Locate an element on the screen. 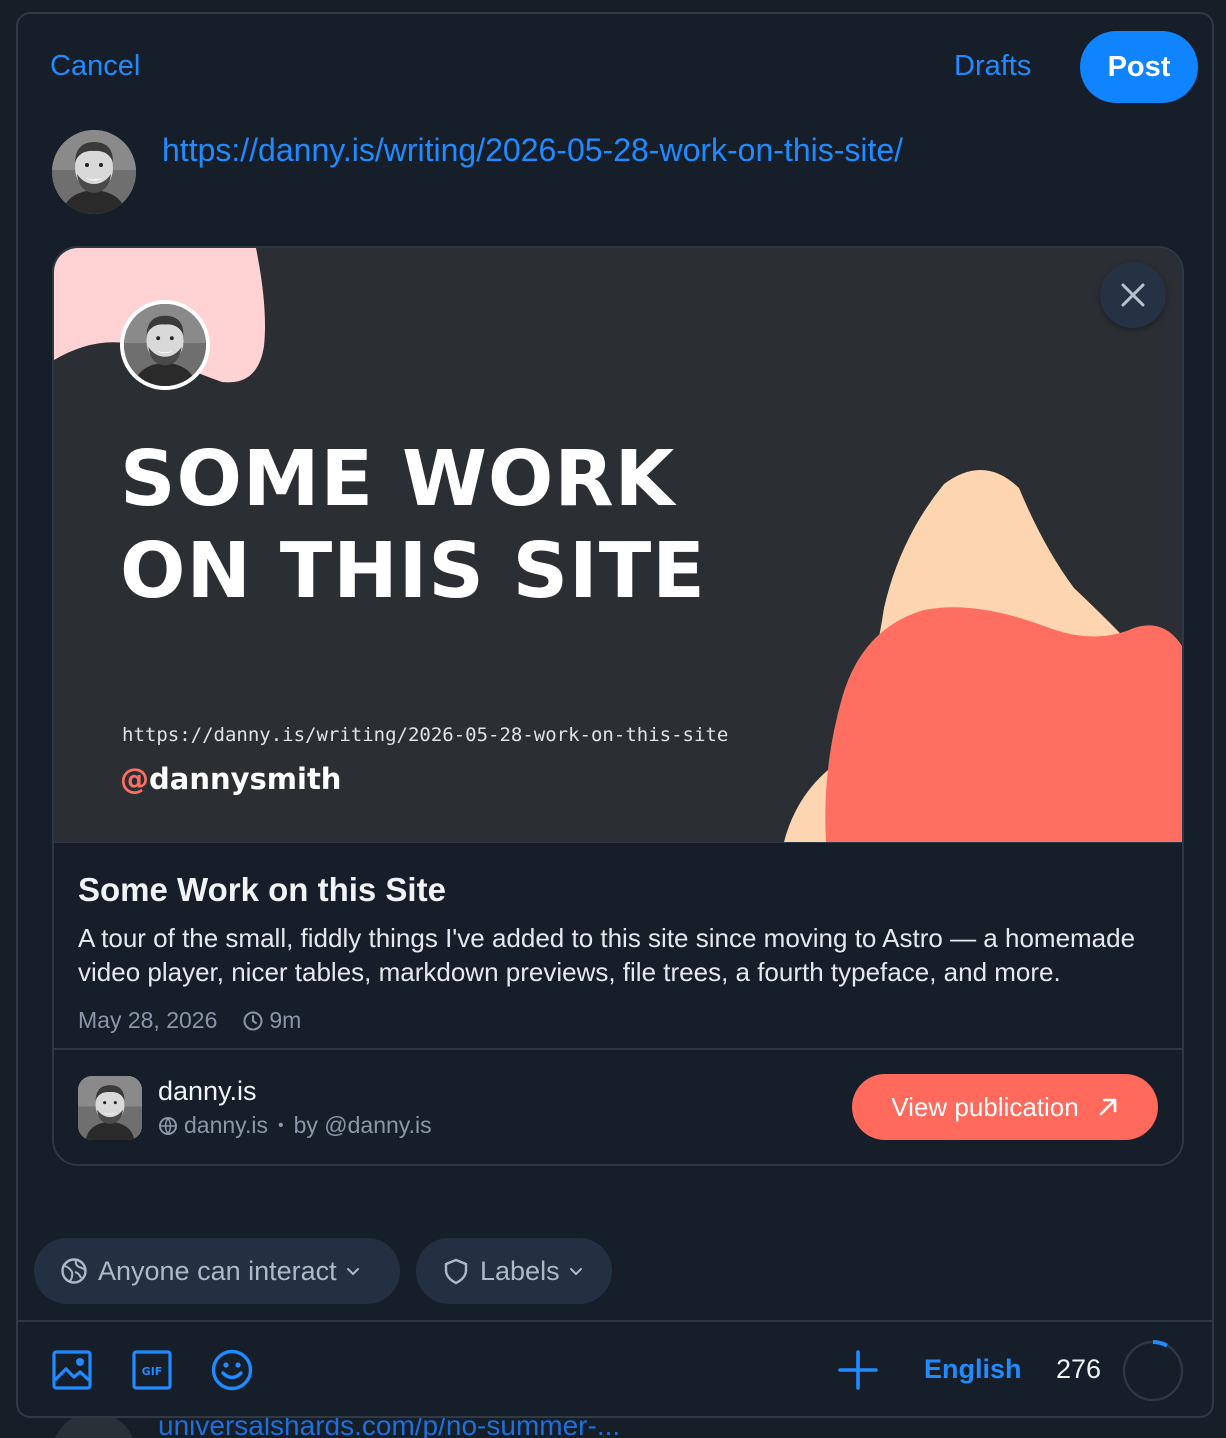 The height and width of the screenshot is (1438, 1226). link-card-read-time: 9m is located at coordinates (285, 1020).